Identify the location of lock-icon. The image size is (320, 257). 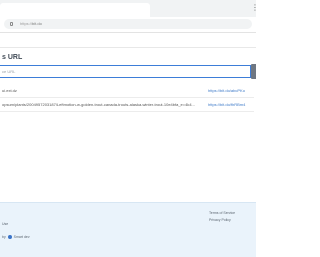
(11, 24).